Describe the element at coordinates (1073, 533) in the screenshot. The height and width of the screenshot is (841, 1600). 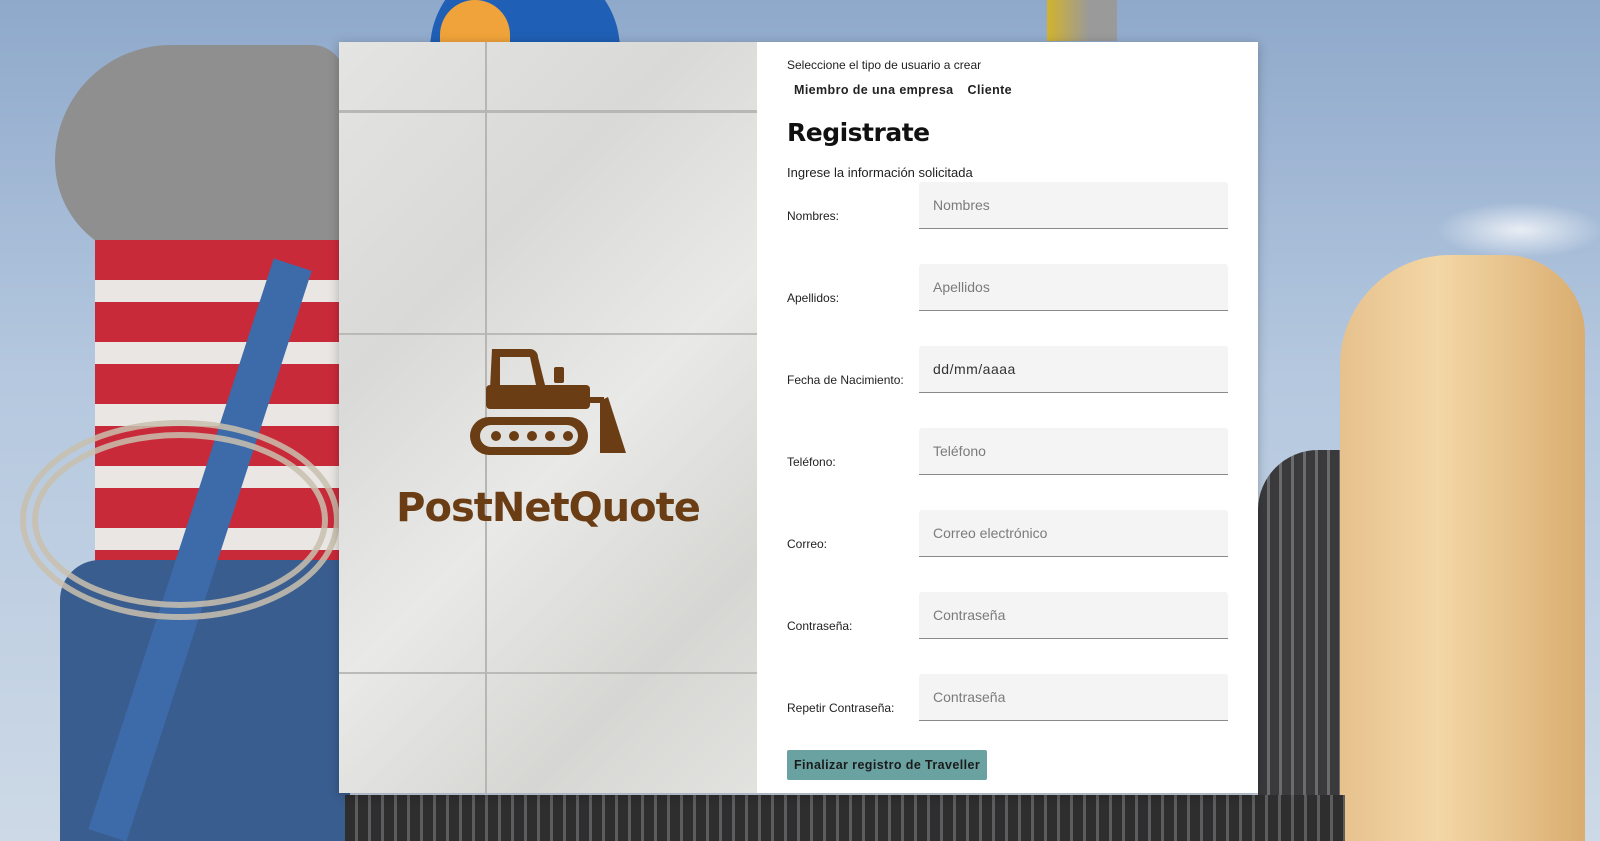
I see `email-input` at that location.